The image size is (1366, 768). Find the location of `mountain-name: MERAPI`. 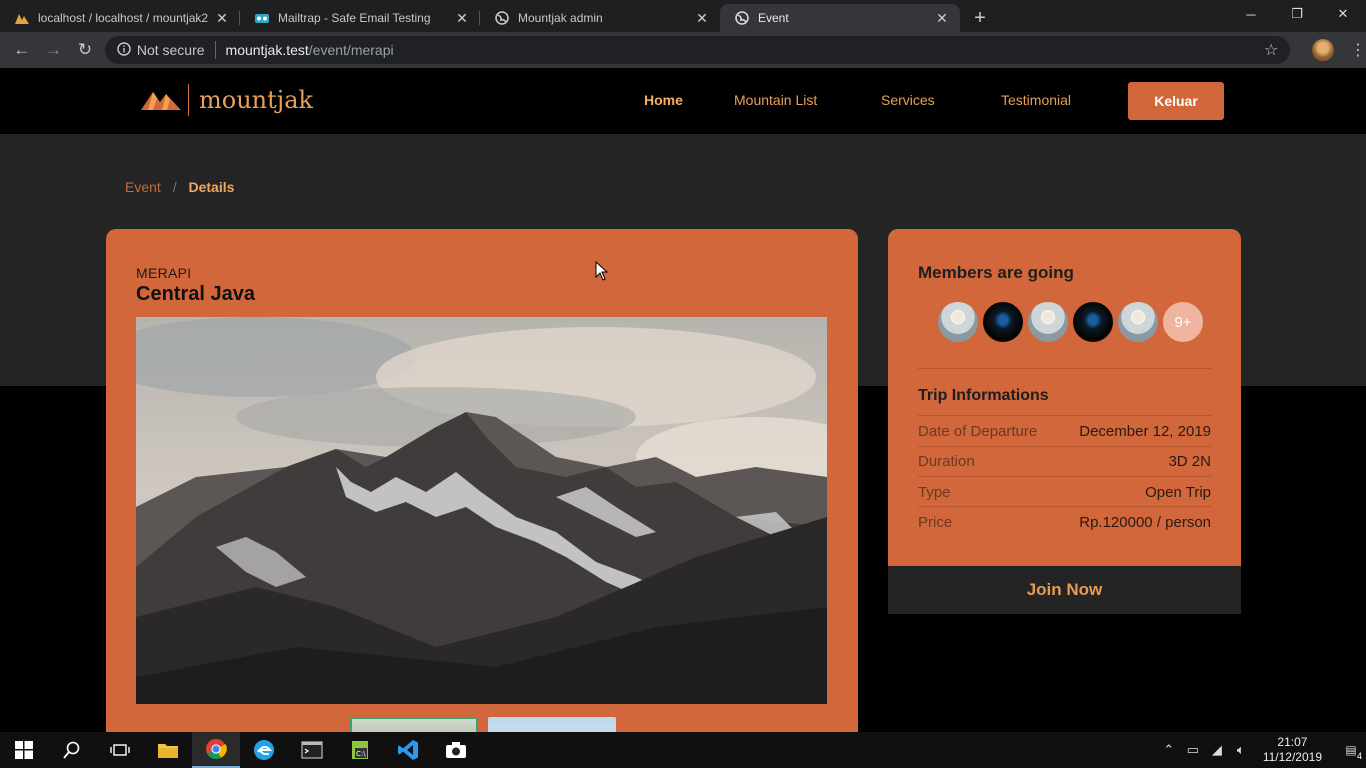

mountain-name: MERAPI is located at coordinates (164, 273).